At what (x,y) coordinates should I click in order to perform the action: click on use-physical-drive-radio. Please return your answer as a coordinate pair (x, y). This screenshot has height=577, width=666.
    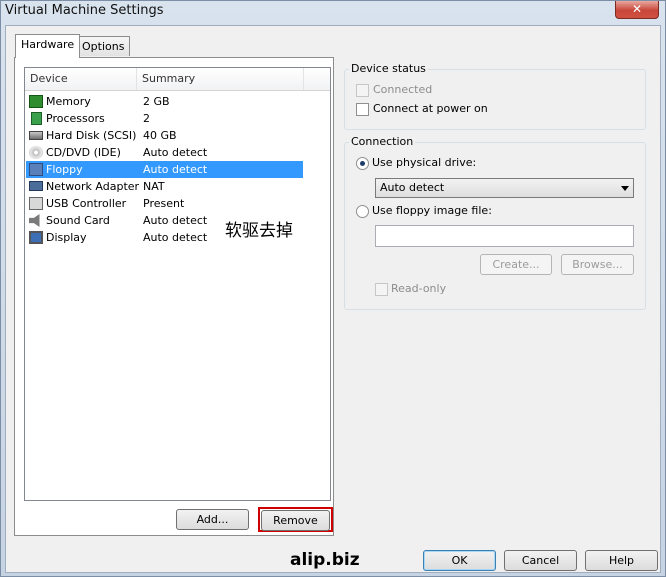
    Looking at the image, I should click on (362, 163).